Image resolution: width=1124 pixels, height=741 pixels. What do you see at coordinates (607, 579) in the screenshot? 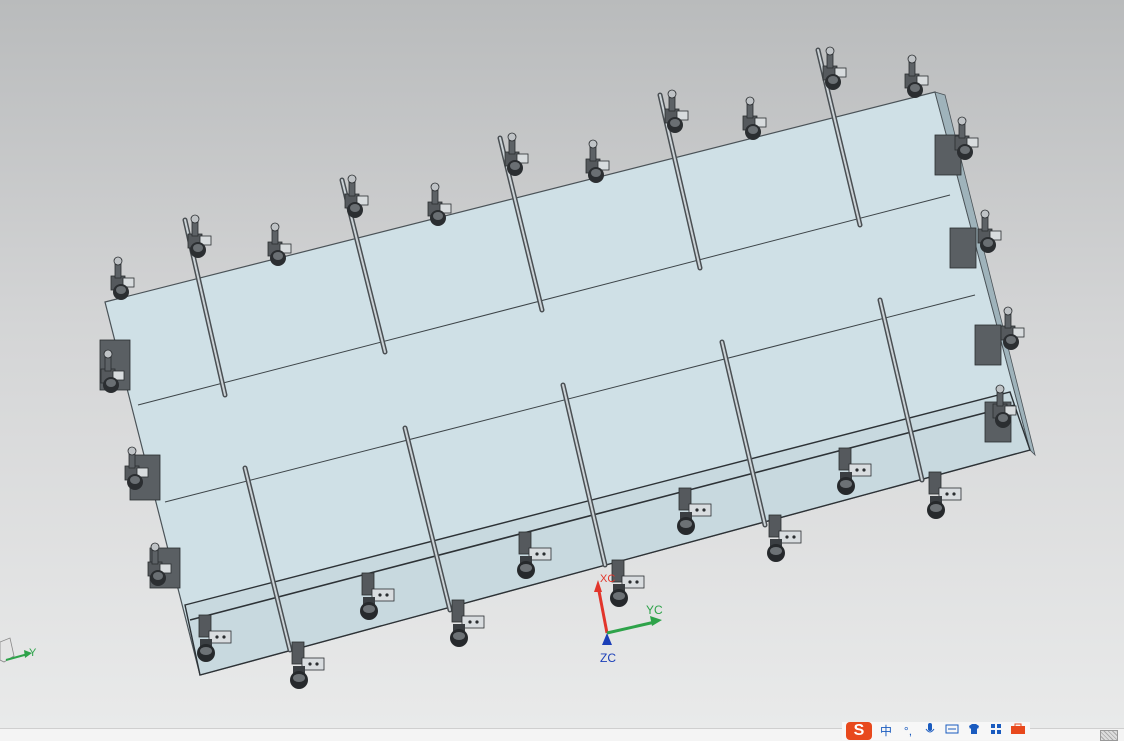
I see `xc-axis-label: XC` at bounding box center [607, 579].